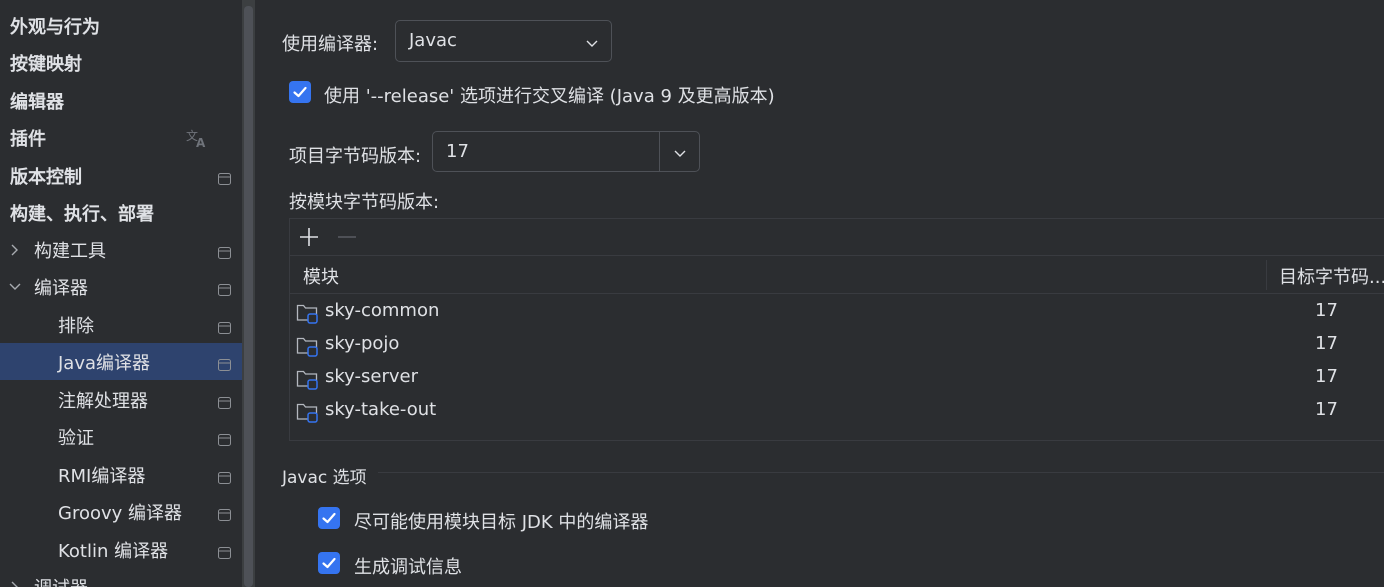 The height and width of the screenshot is (587, 1384). I want to click on release-option-checkbox, so click(300, 92).